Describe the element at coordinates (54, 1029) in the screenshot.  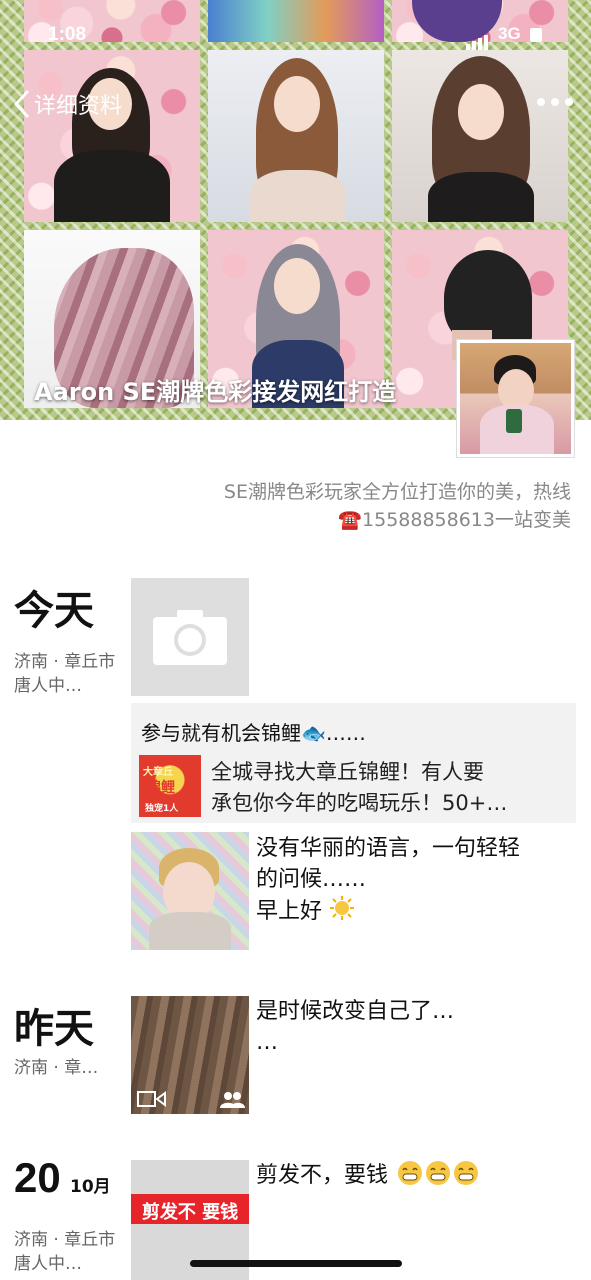
I see `date-label-yesterday: 昨天` at that location.